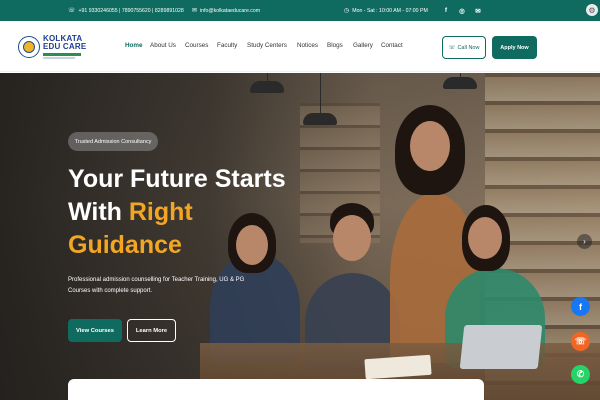 The height and width of the screenshot is (400, 600). Describe the element at coordinates (363, 45) in the screenshot. I see `nav-item-gallery: Gallery` at that location.